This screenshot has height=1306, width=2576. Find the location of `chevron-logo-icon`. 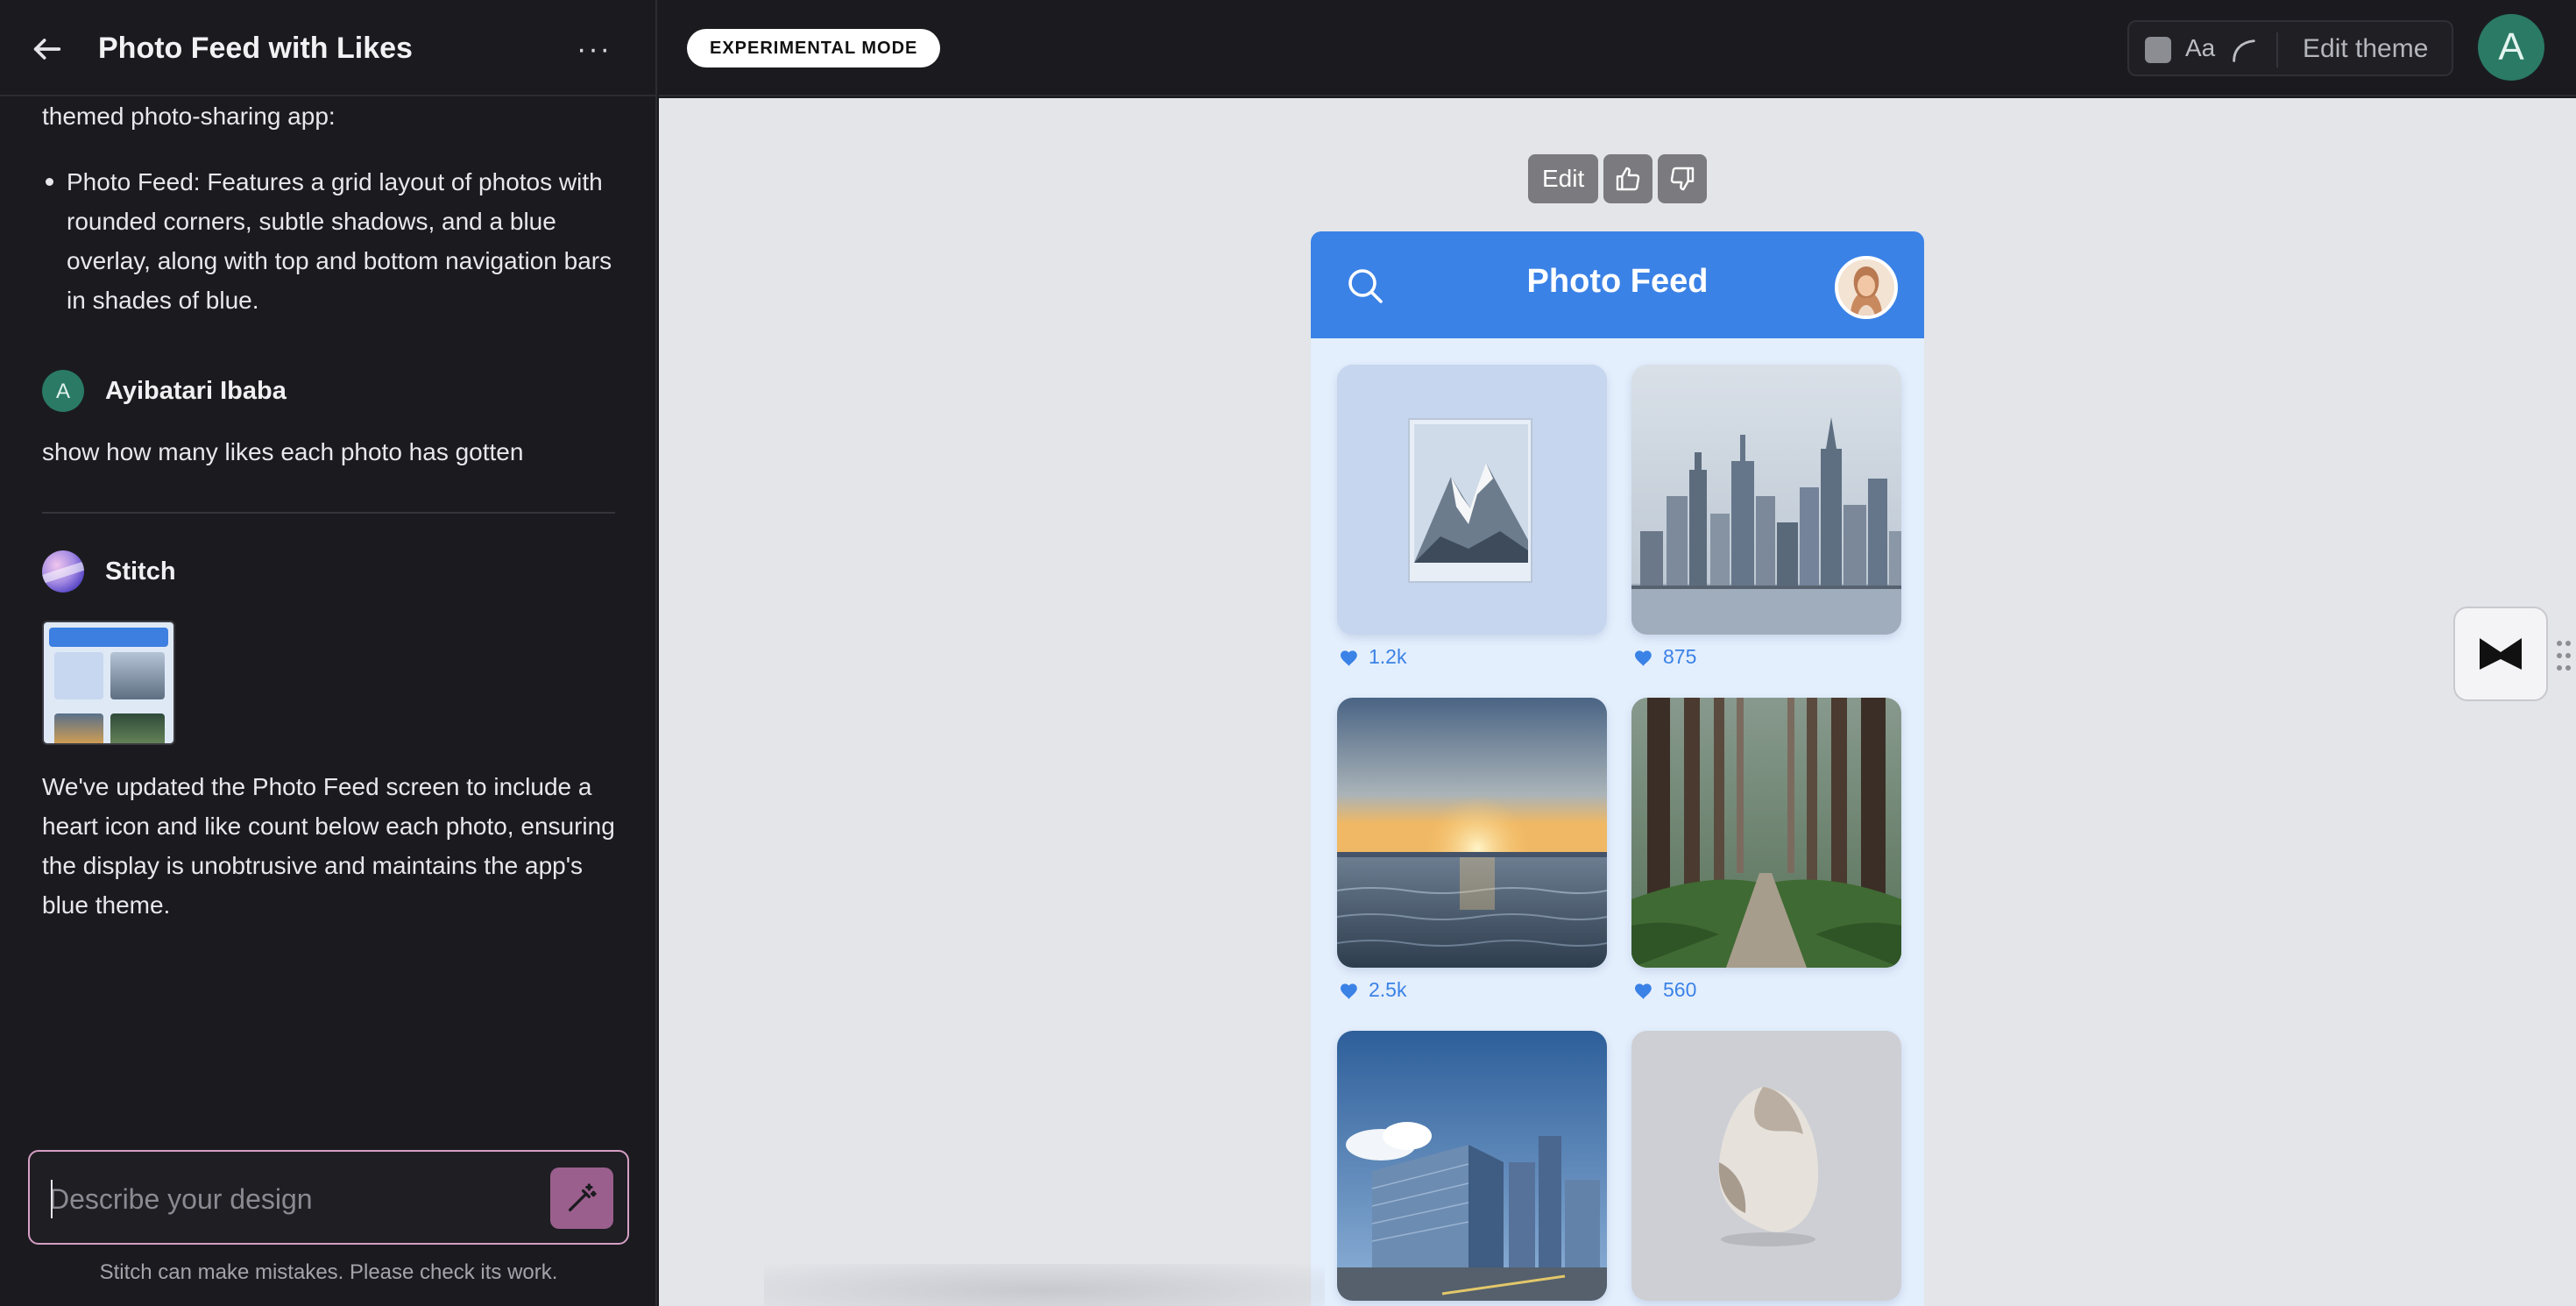

chevron-logo-icon is located at coordinates (2501, 654).